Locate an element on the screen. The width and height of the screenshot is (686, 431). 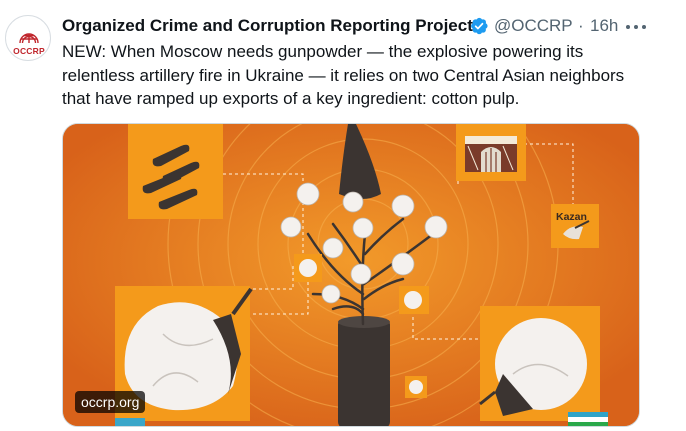
verified-badge-icon is located at coordinates (479, 26).